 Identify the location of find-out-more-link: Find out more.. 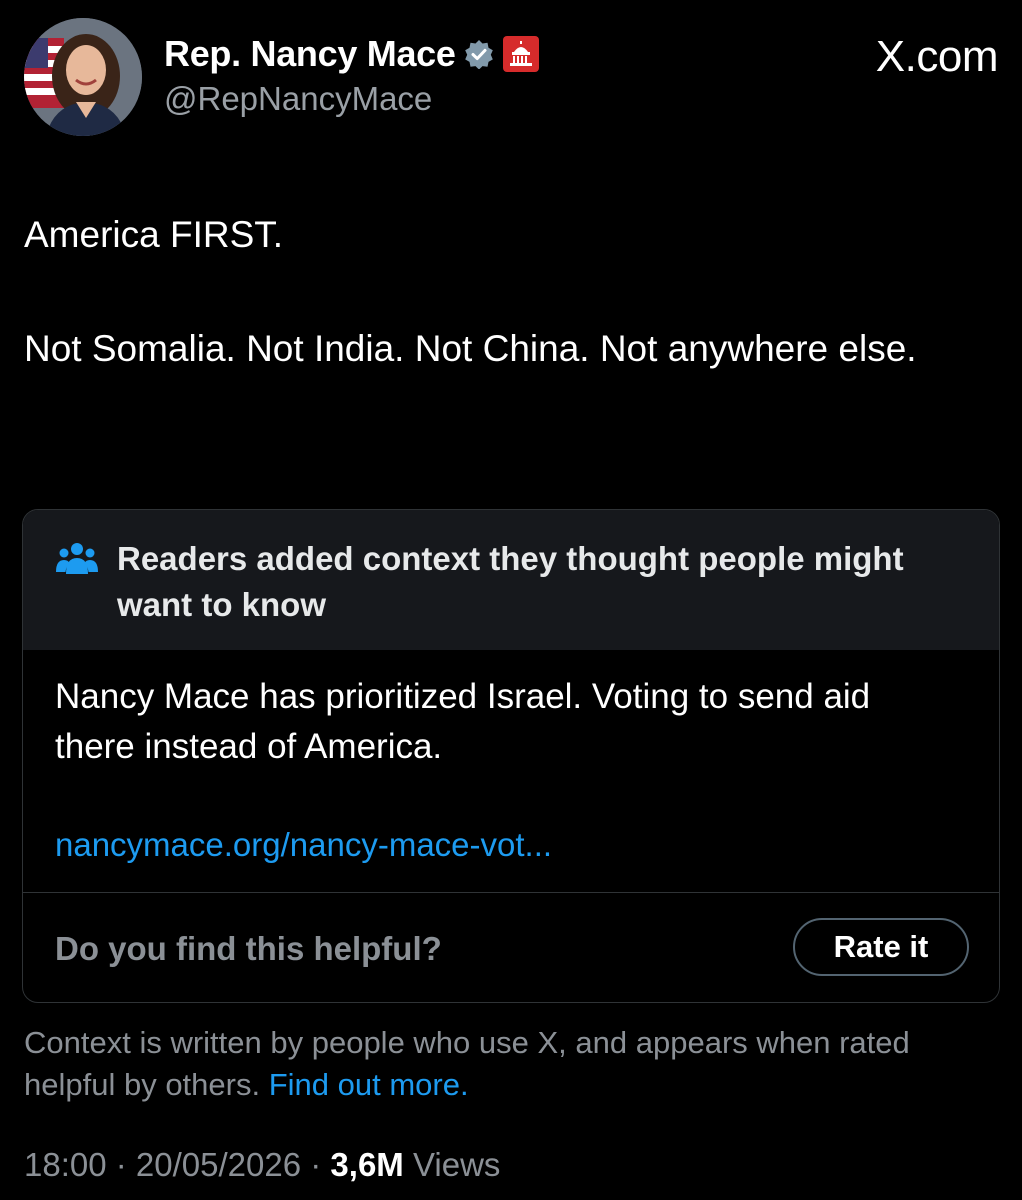
(369, 1084).